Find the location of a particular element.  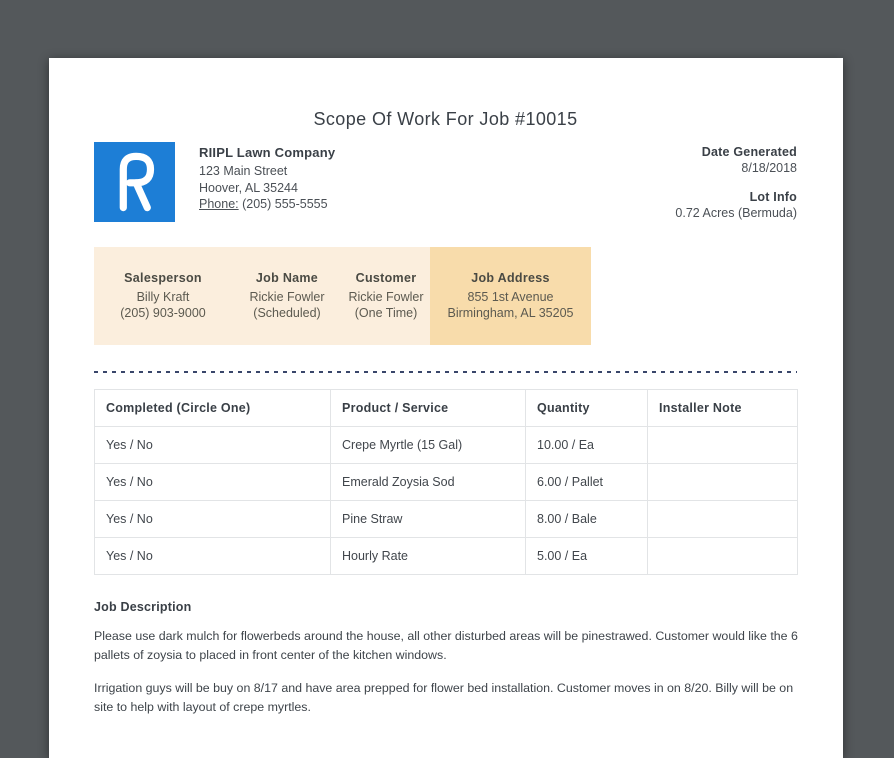

salesperson-phone: (205) 903-9000 is located at coordinates (163, 313).